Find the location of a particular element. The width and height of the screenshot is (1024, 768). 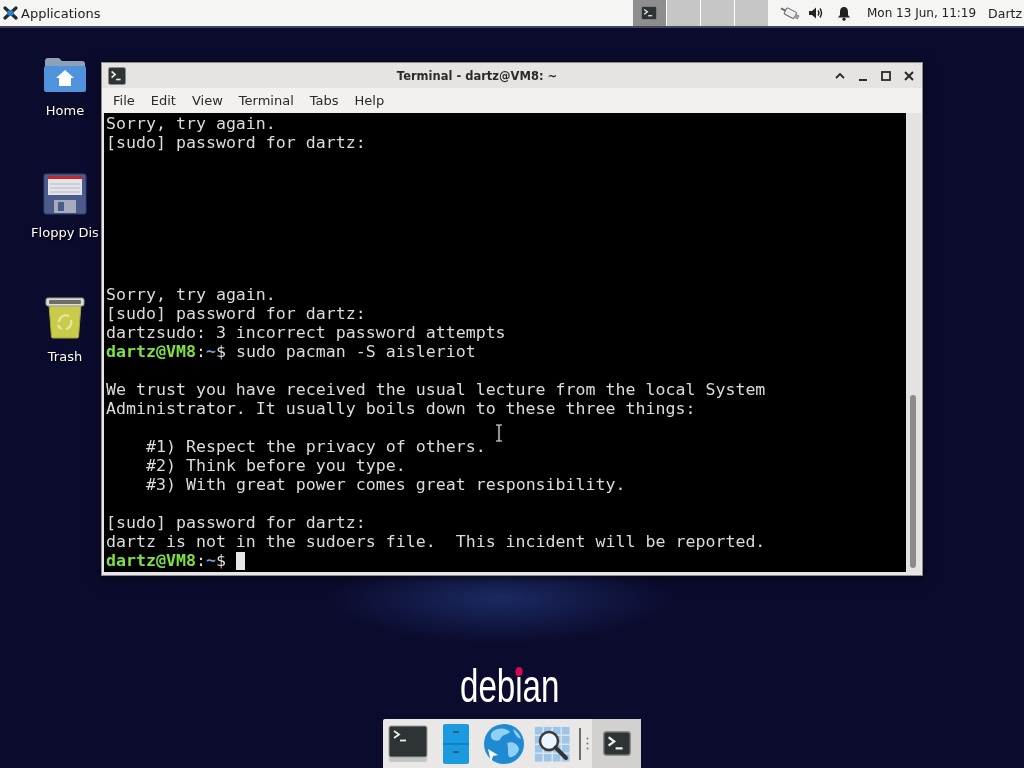

window-title: Terminal - dartz@VM8: ~ is located at coordinates (477, 75).